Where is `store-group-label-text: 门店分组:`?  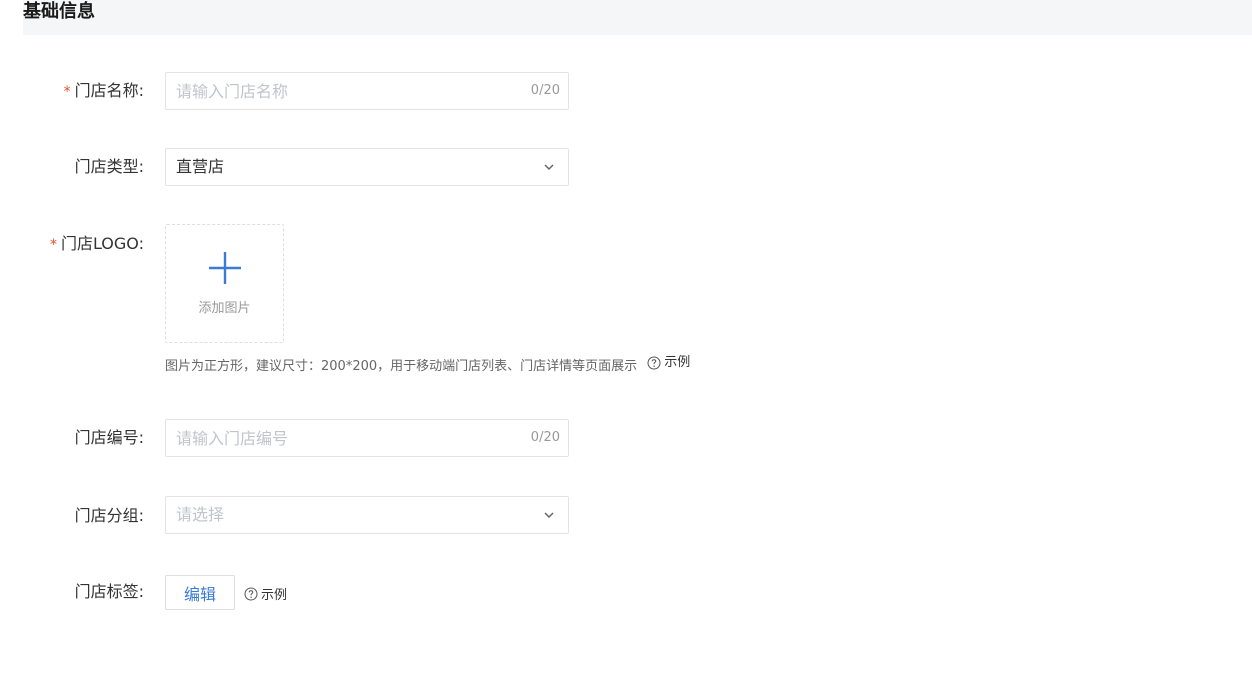
store-group-label-text: 门店分组: is located at coordinates (109, 515).